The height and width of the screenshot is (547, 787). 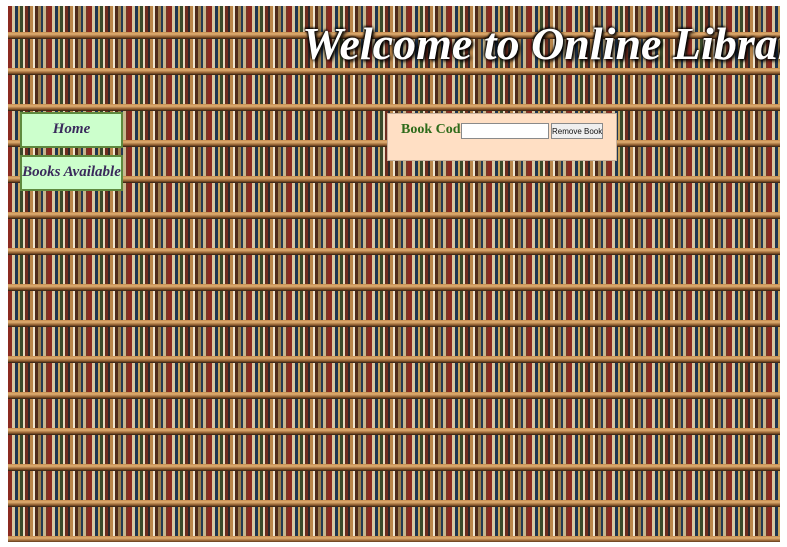 I want to click on nav-home-link: Home, so click(x=71, y=130).